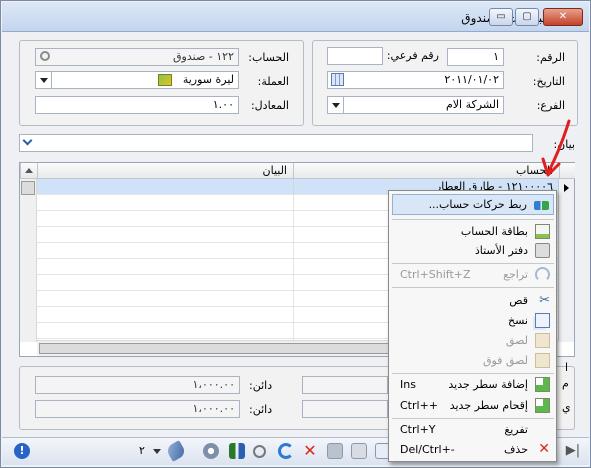  I want to click on money-icon, so click(165, 80).